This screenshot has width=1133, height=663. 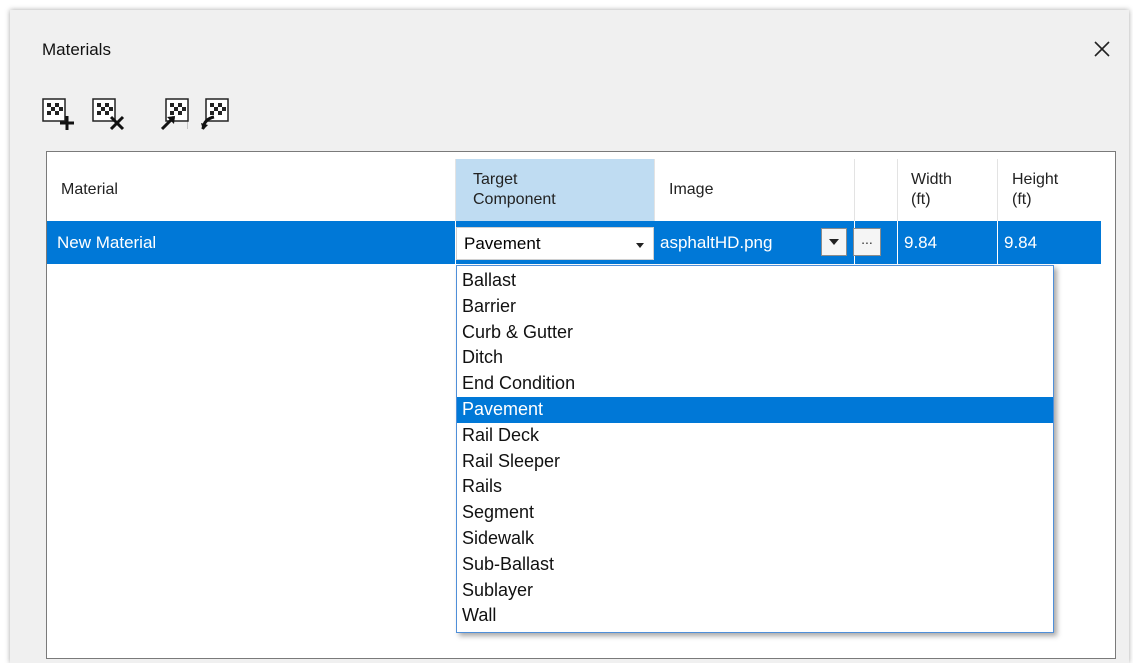 What do you see at coordinates (755, 565) in the screenshot?
I see `dropdown-option: Sub-Ballast` at bounding box center [755, 565].